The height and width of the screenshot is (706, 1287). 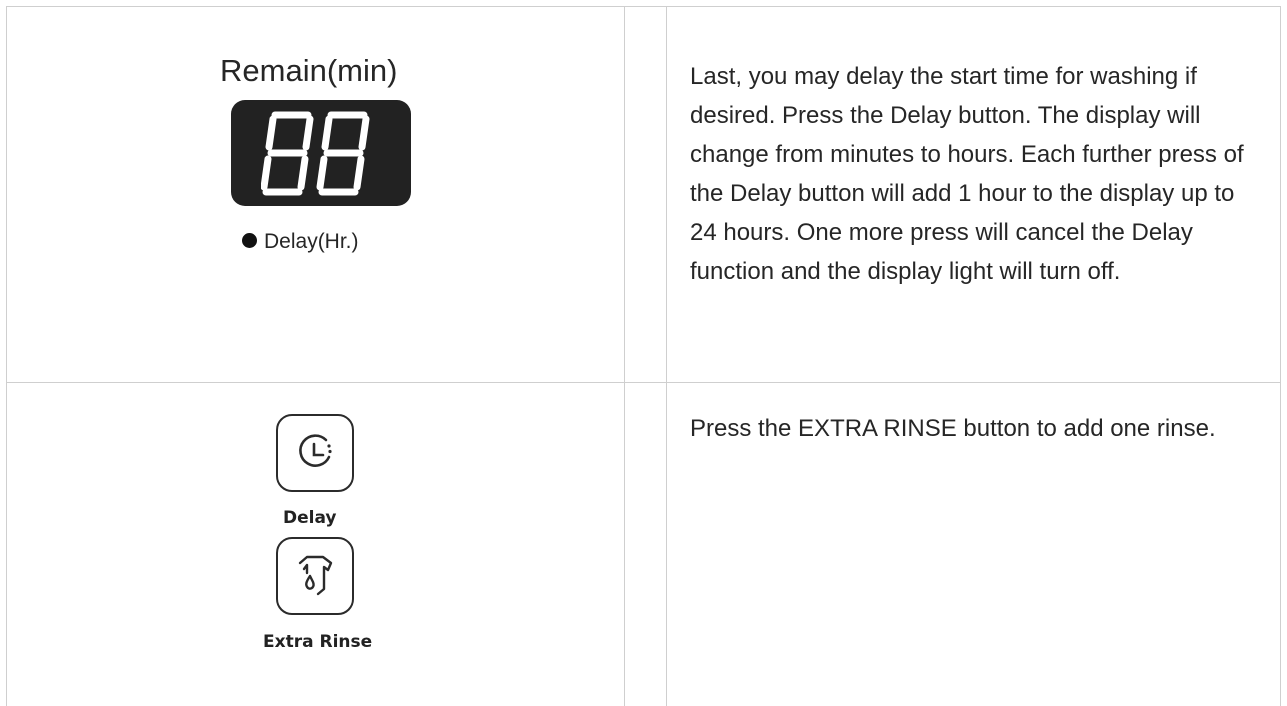 I want to click on extra-rinse-button-label: Extra Rinse, so click(x=318, y=642).